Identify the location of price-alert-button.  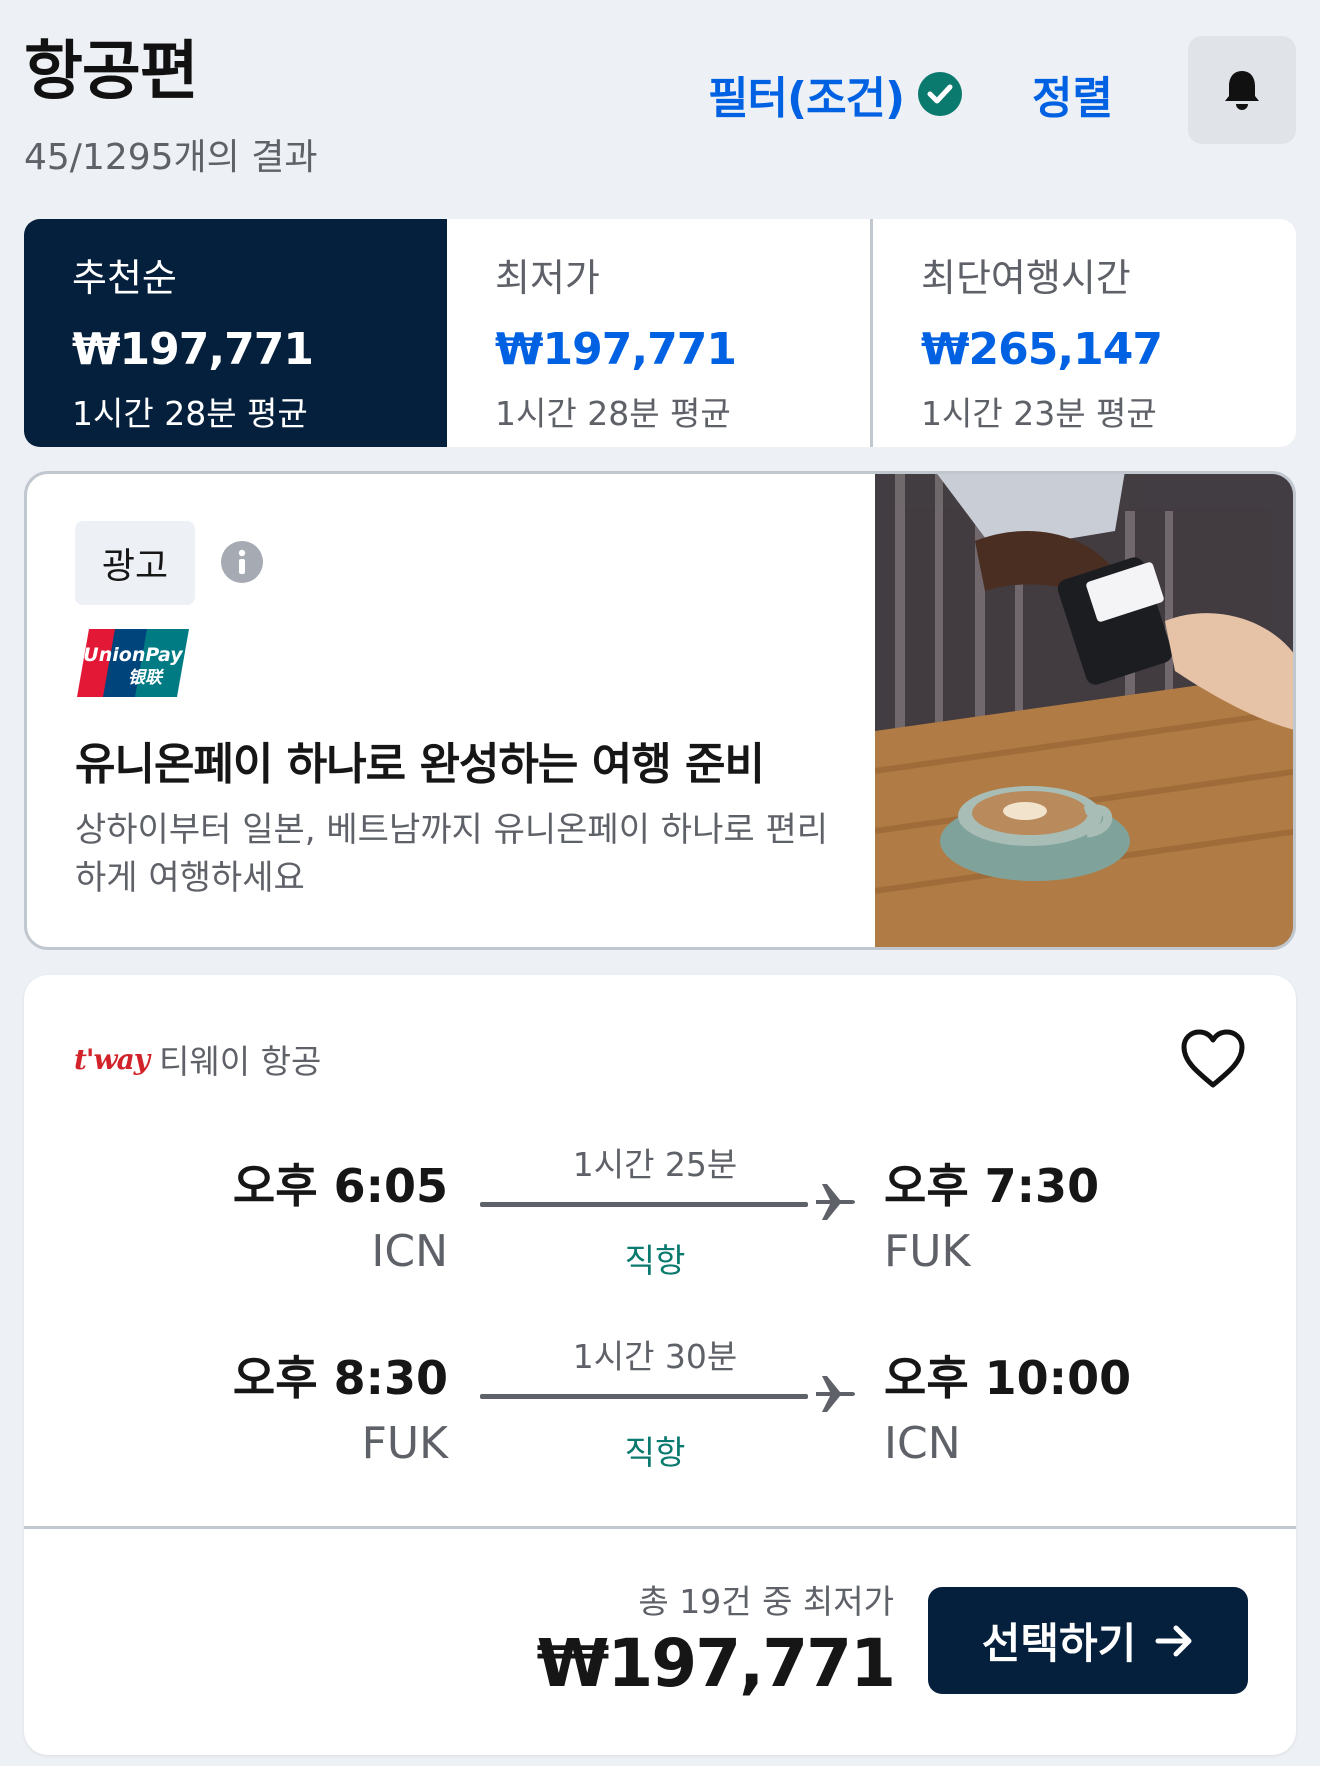
(1242, 90).